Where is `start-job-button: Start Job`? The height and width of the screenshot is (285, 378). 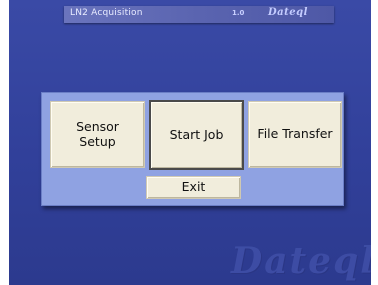 start-job-button: Start Job is located at coordinates (196, 135).